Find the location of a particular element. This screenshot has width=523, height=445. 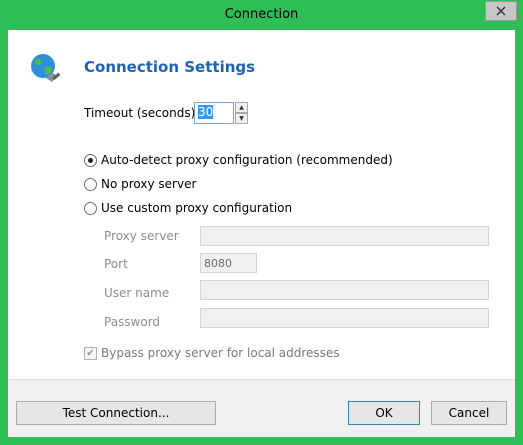

user-name-field is located at coordinates (344, 290).